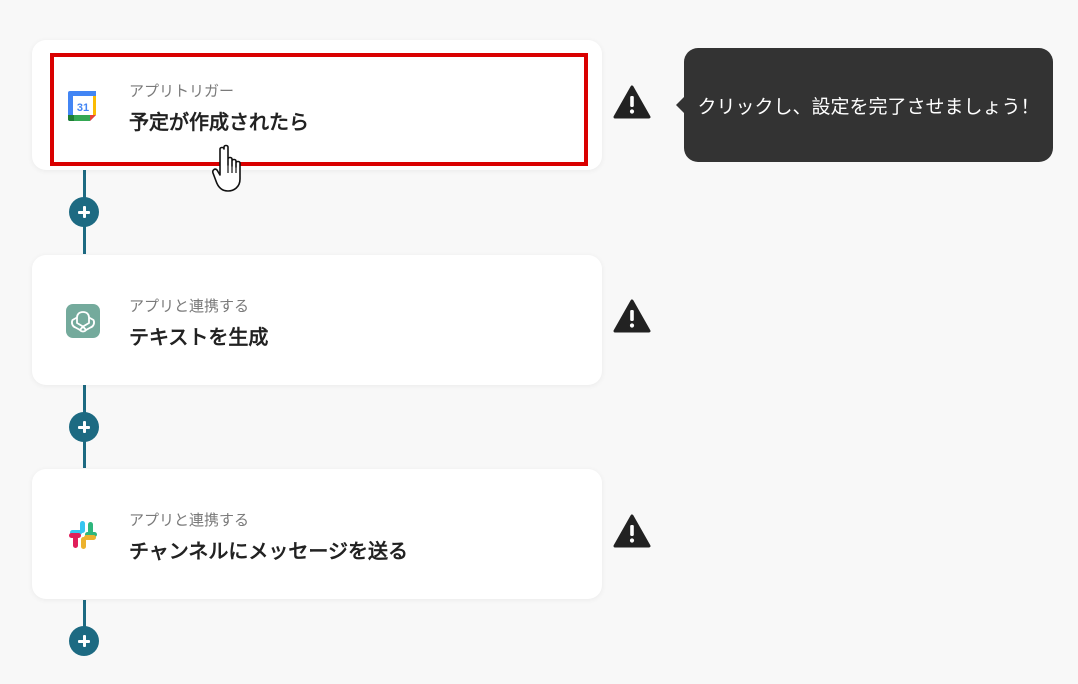 This screenshot has width=1078, height=684. I want to click on flow-step-action-card: アプリと連携する チャンネルにメッセージを送る, so click(317, 534).